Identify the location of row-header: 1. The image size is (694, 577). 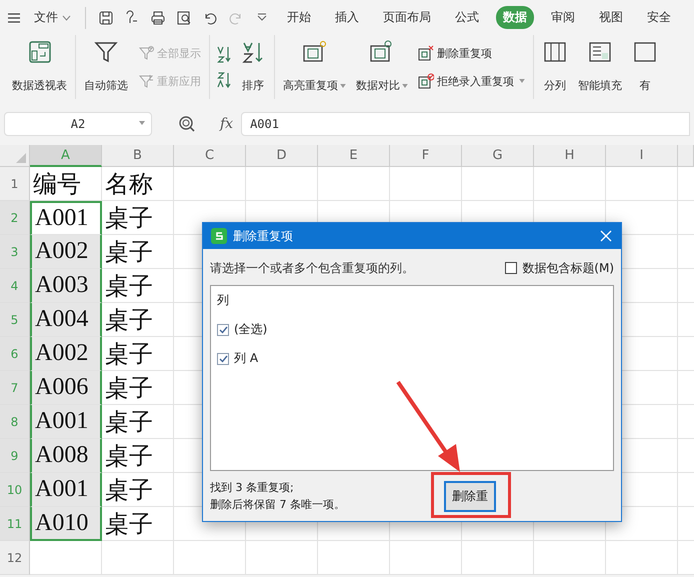
(15, 184).